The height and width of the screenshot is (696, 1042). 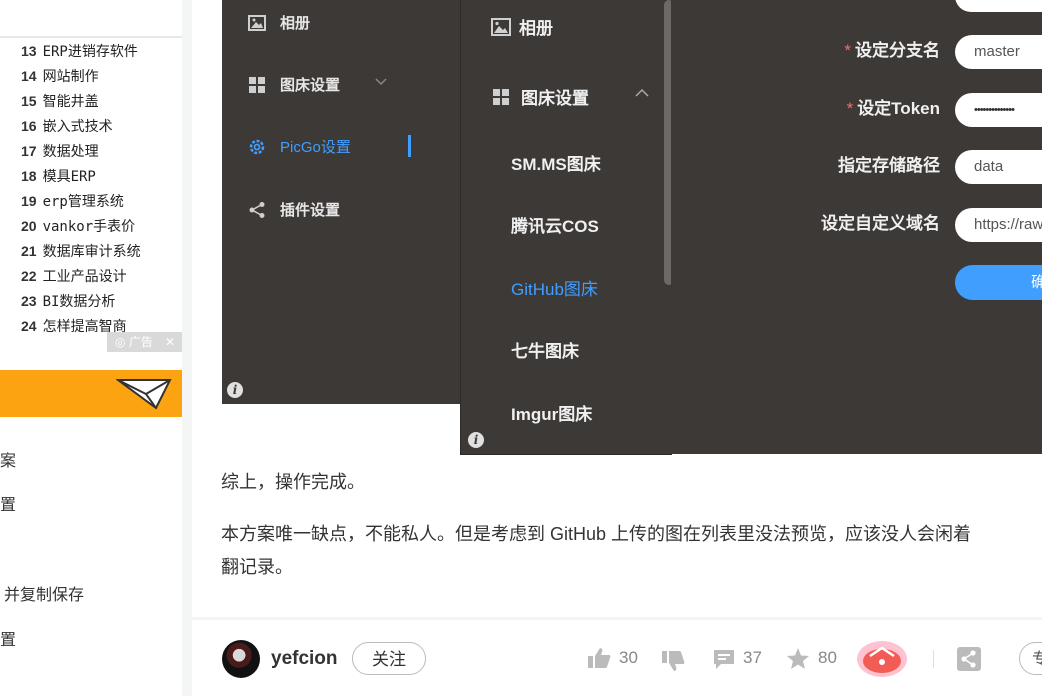 I want to click on list-item: 16 嵌入式技术, so click(x=67, y=127).